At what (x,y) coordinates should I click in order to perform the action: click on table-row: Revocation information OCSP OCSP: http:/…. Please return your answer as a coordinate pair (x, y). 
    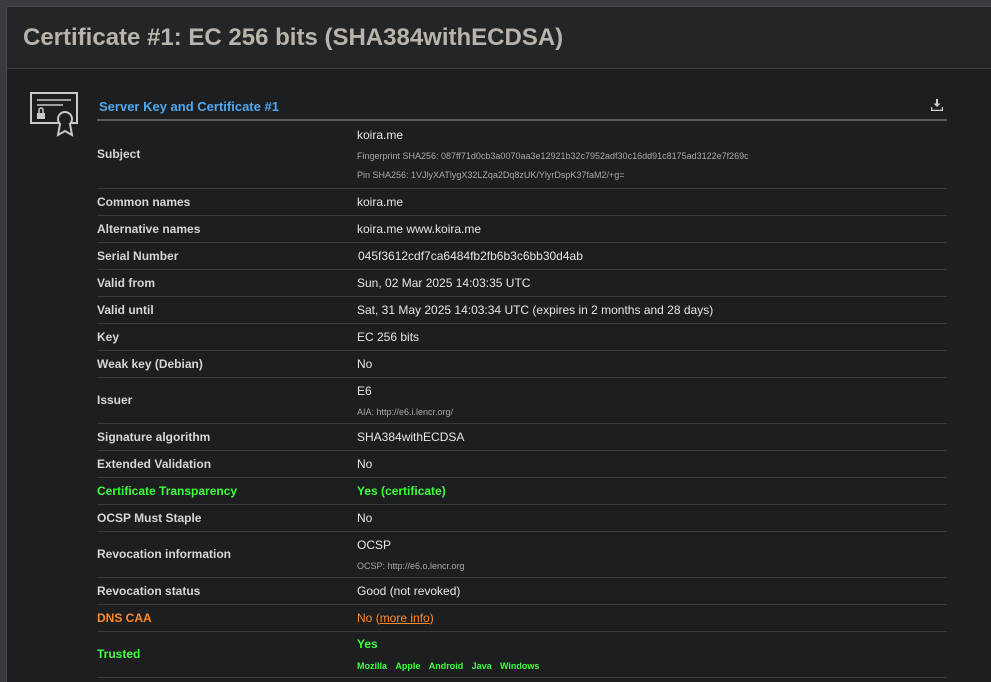
    Looking at the image, I should click on (522, 554).